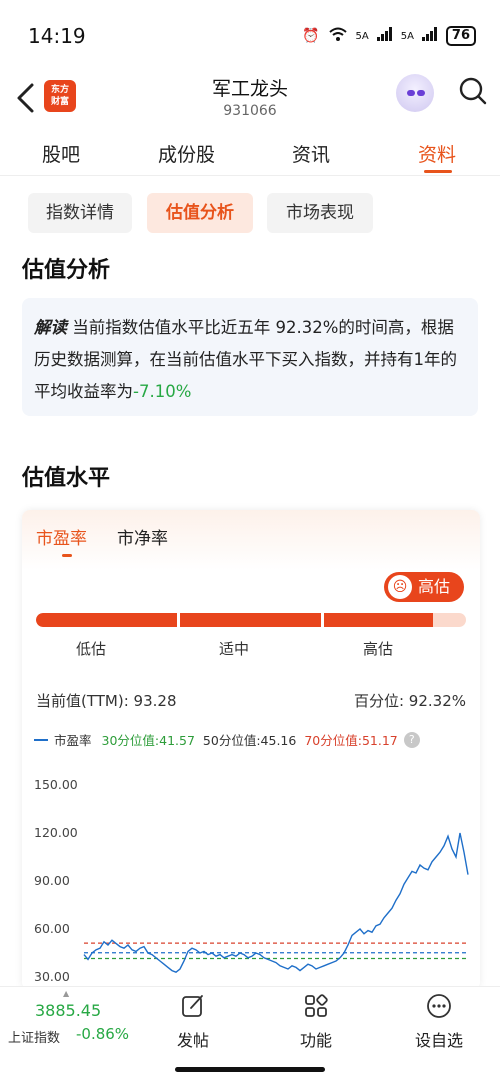 The image size is (500, 1082). What do you see at coordinates (41, 739) in the screenshot?
I see `legend-line-icon` at bounding box center [41, 739].